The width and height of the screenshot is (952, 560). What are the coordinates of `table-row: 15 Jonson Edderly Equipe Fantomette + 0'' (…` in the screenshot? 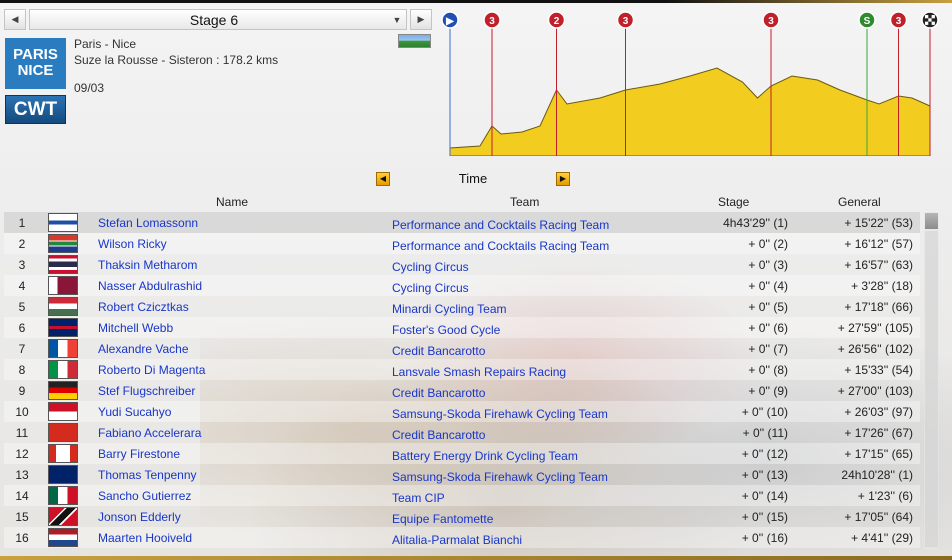 It's located at (462, 516).